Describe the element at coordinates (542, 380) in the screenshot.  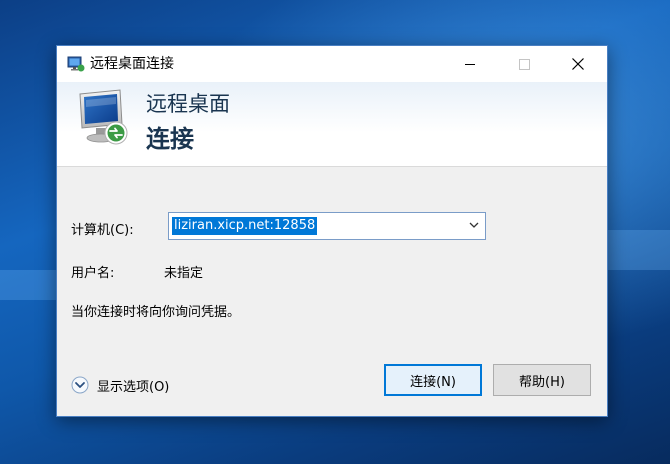
I see `help-button: 帮助(H)` at that location.